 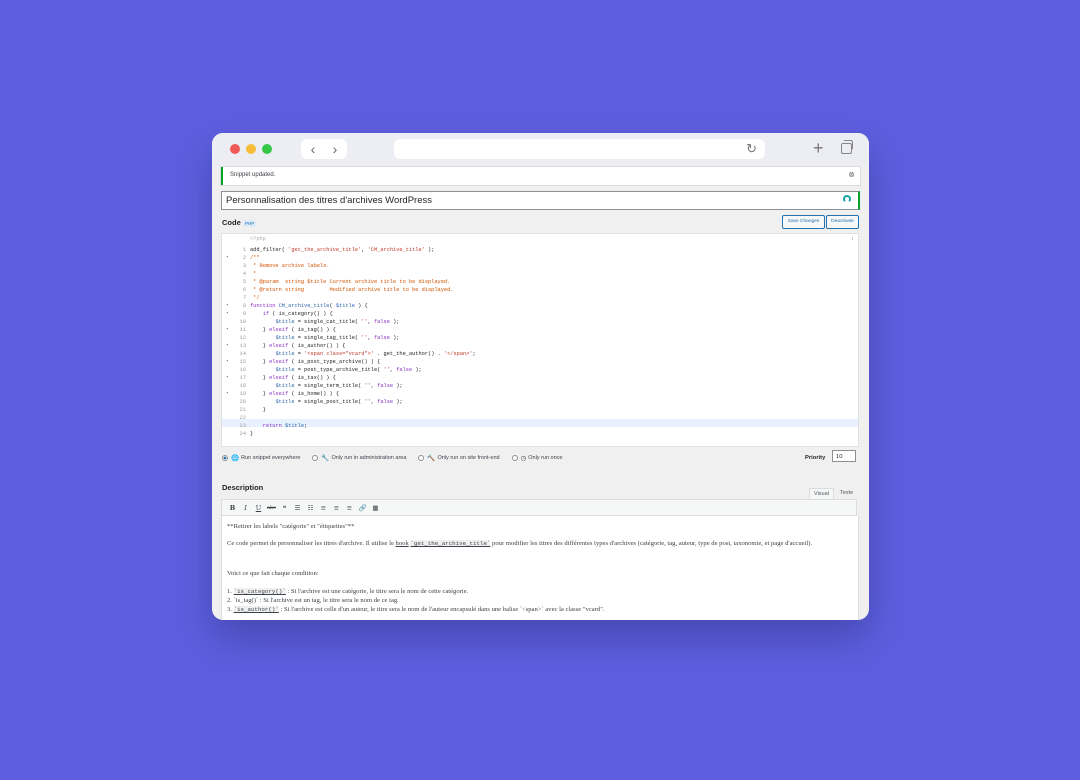 I want to click on minimize-window-button, so click(x=251, y=149).